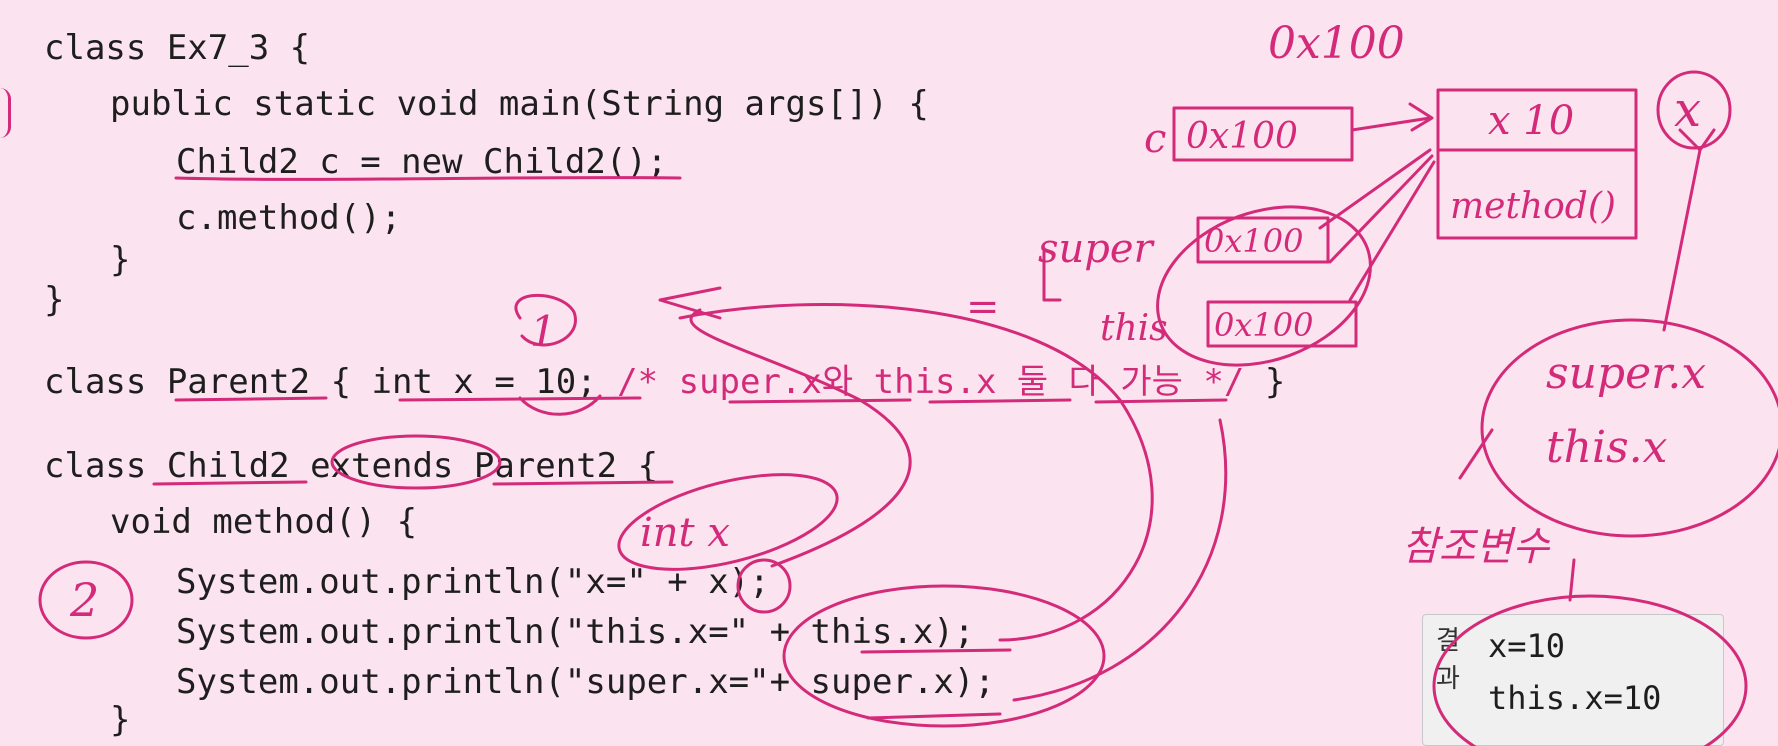  Describe the element at coordinates (983, 307) in the screenshot. I see `equals-mark: =` at that location.